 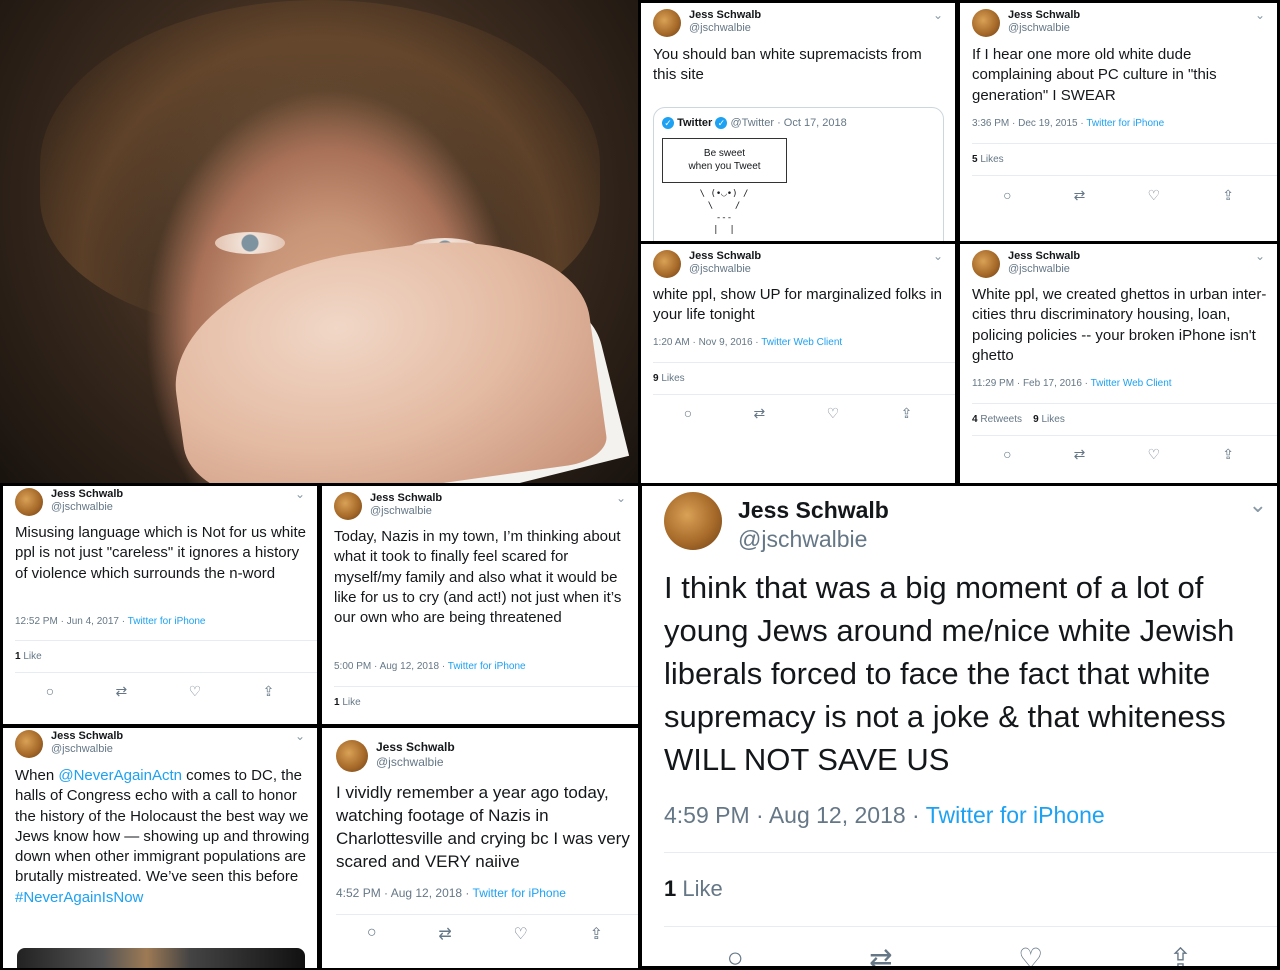 What do you see at coordinates (1000, 419) in the screenshot?
I see `retweets-label: Retweets` at bounding box center [1000, 419].